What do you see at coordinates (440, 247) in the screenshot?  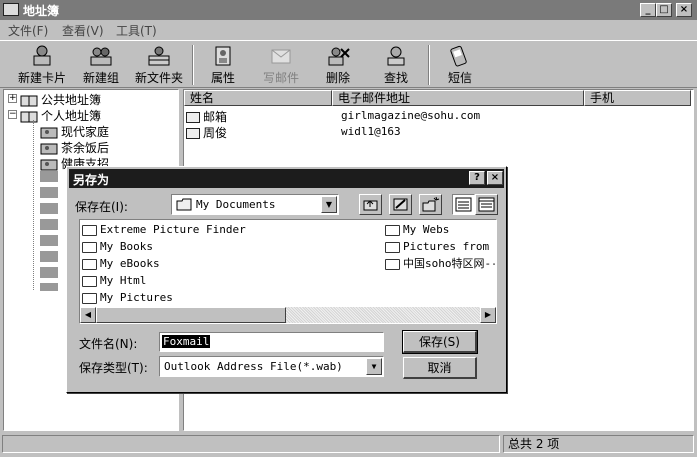 I see `list-item: Pictures from We` at bounding box center [440, 247].